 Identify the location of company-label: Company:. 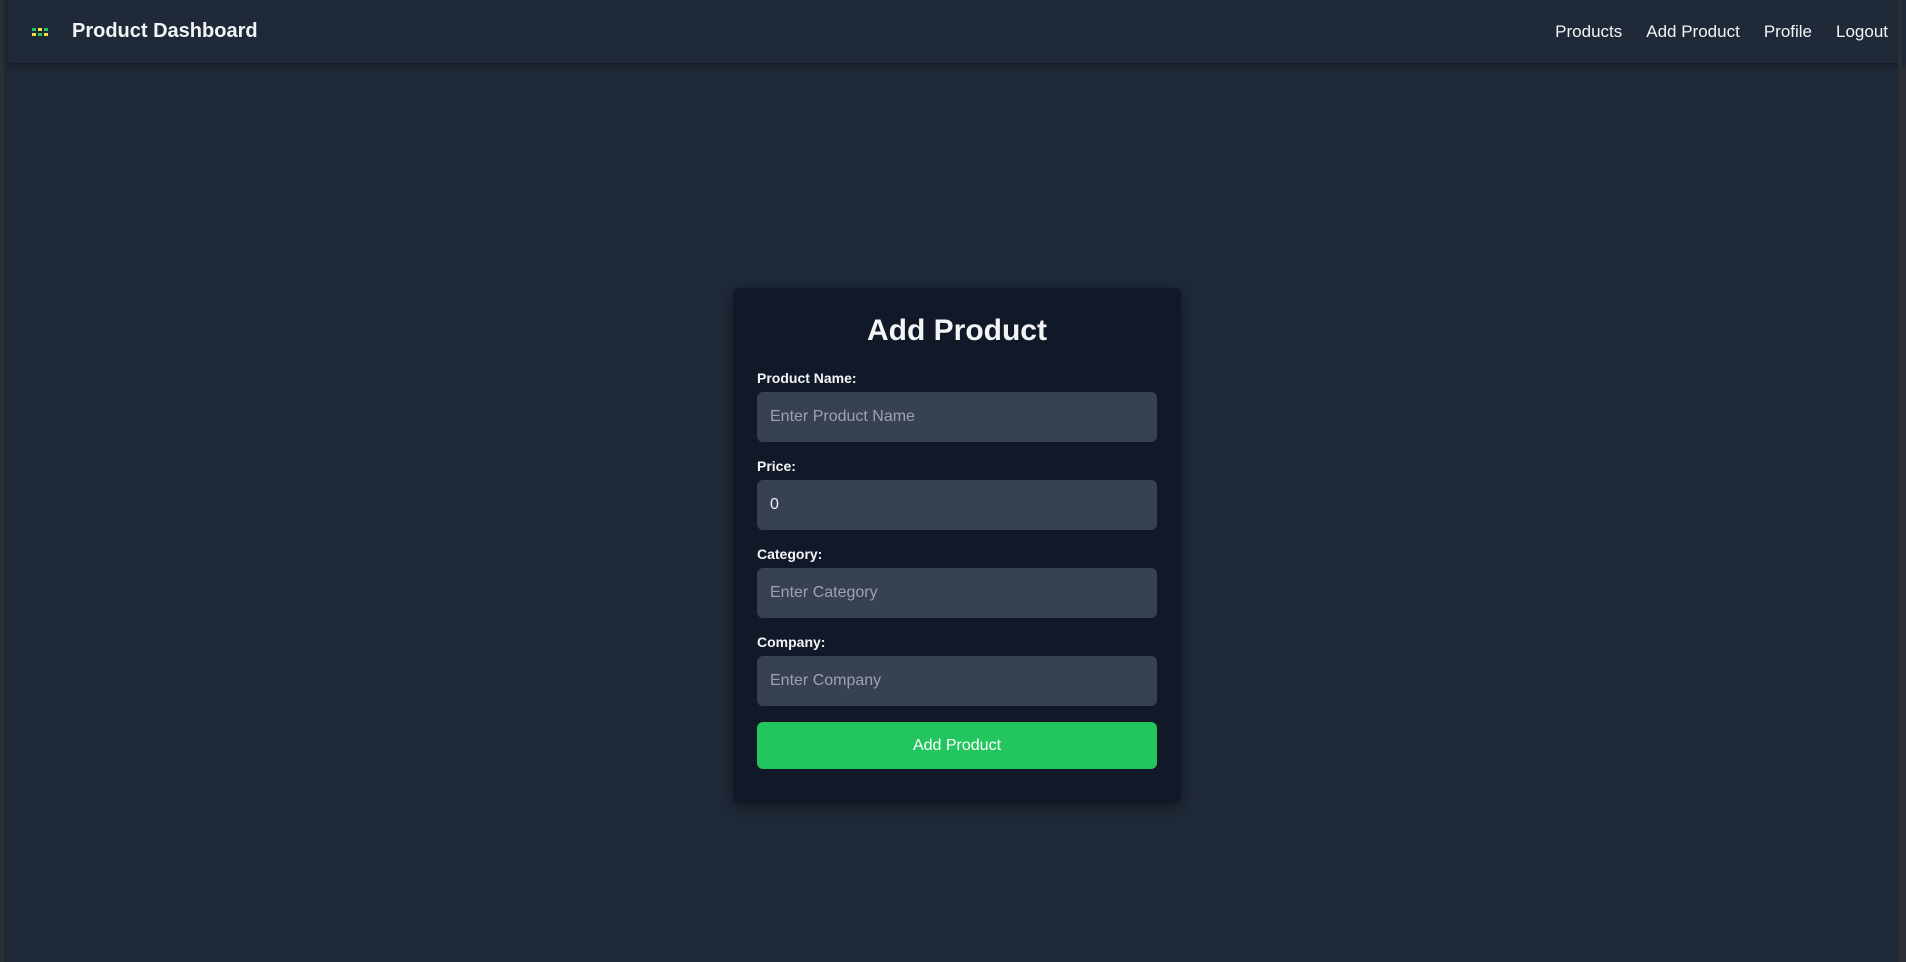
(791, 642).